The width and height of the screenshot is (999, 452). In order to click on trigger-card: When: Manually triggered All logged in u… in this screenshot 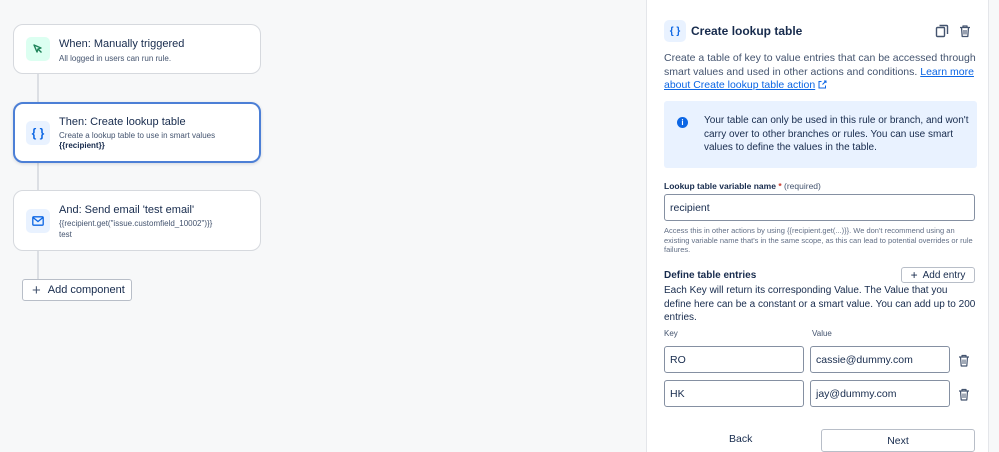, I will do `click(137, 49)`.